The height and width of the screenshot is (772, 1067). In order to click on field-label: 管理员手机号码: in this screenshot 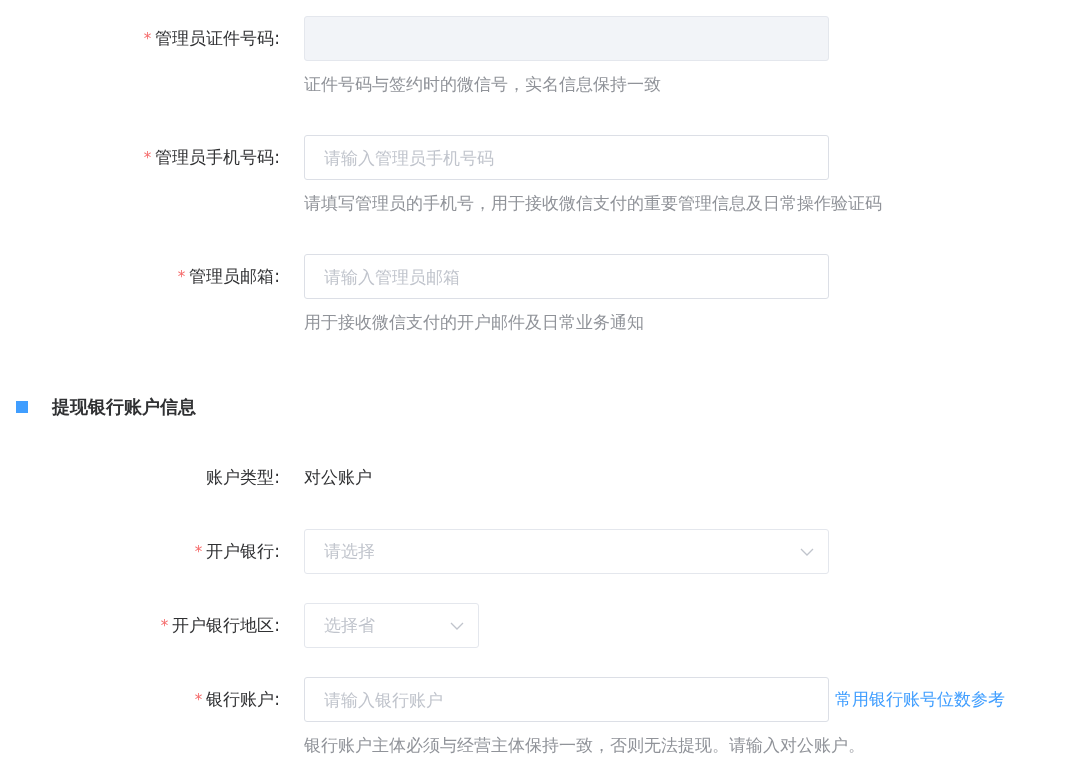, I will do `click(217, 157)`.